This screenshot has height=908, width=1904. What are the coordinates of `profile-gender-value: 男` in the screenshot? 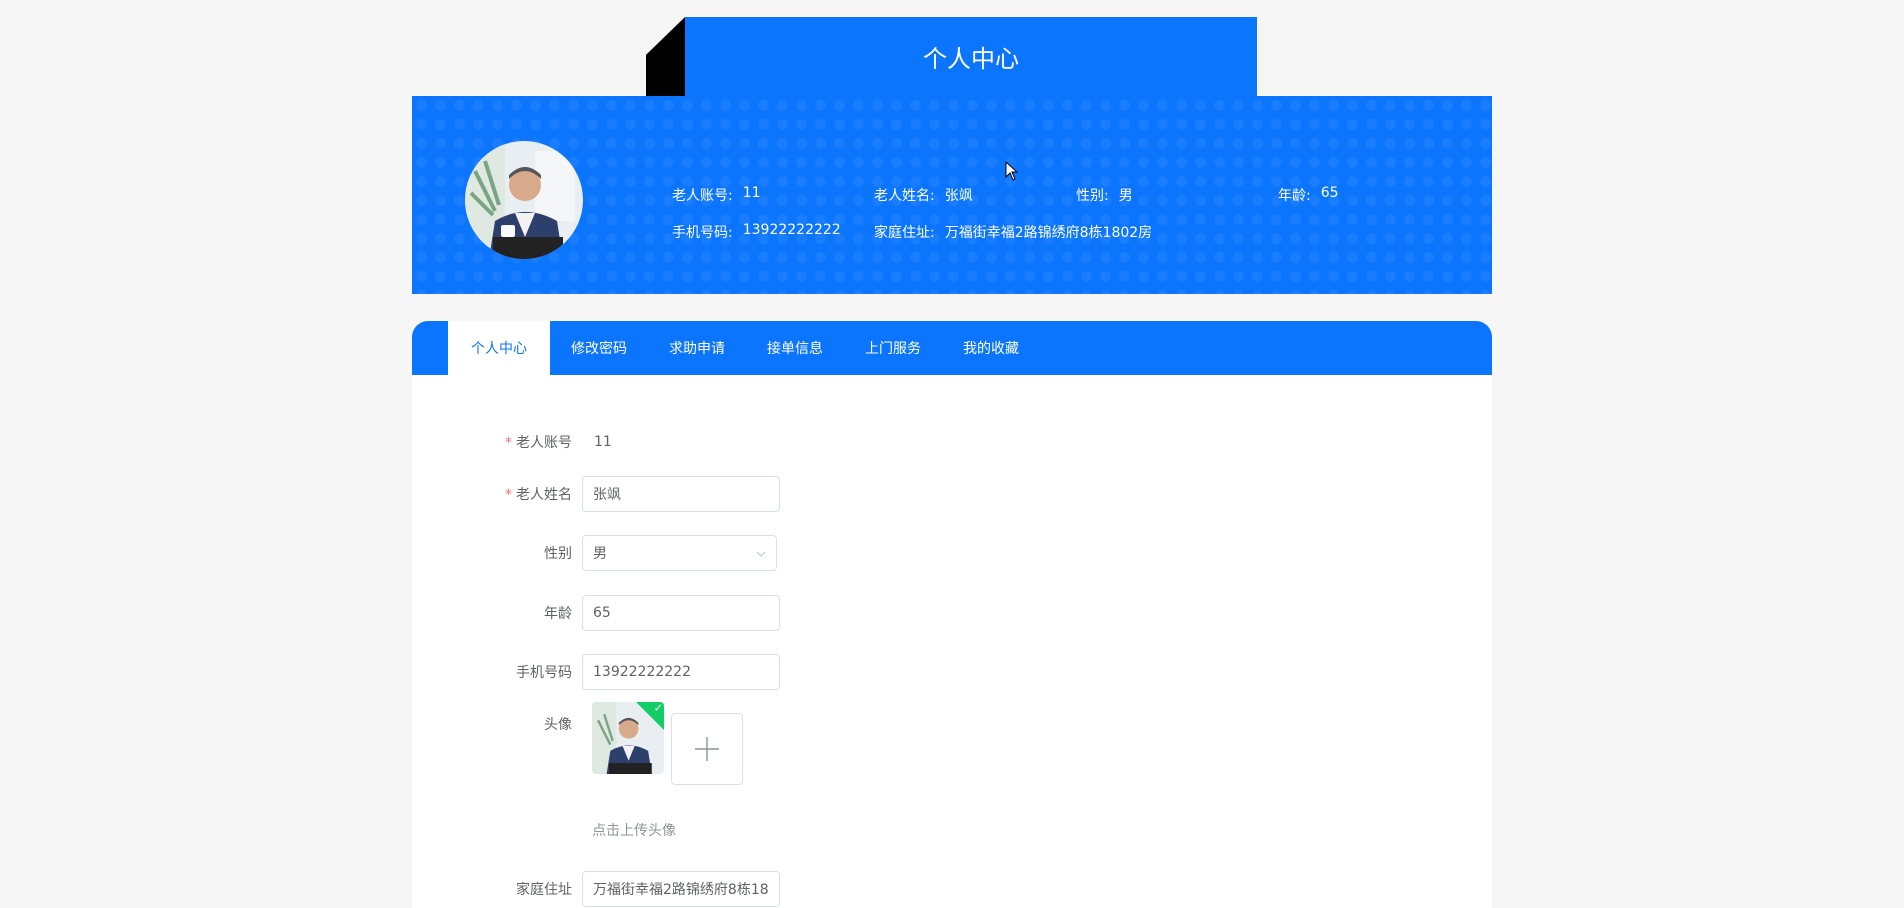 It's located at (1125, 195).